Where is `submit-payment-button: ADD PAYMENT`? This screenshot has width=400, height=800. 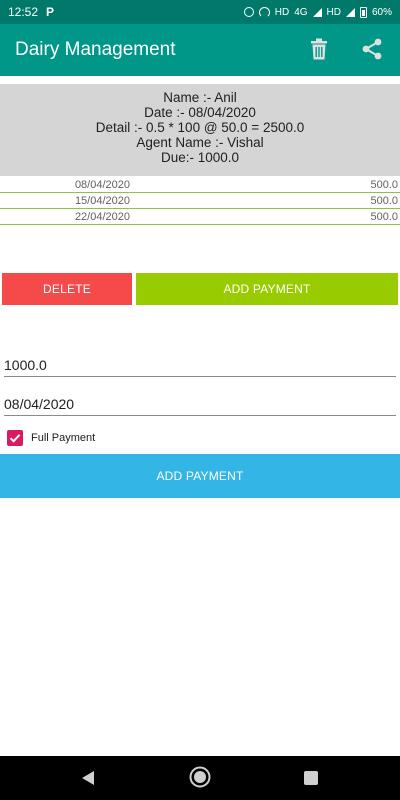
submit-payment-button: ADD PAYMENT is located at coordinates (200, 476).